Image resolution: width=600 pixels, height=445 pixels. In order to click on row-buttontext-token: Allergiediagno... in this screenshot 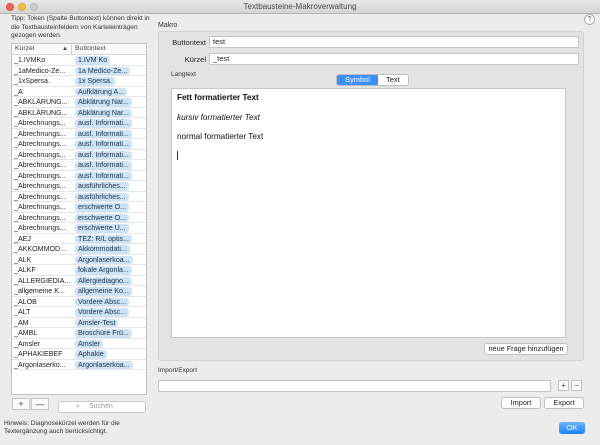, I will do `click(103, 280)`.